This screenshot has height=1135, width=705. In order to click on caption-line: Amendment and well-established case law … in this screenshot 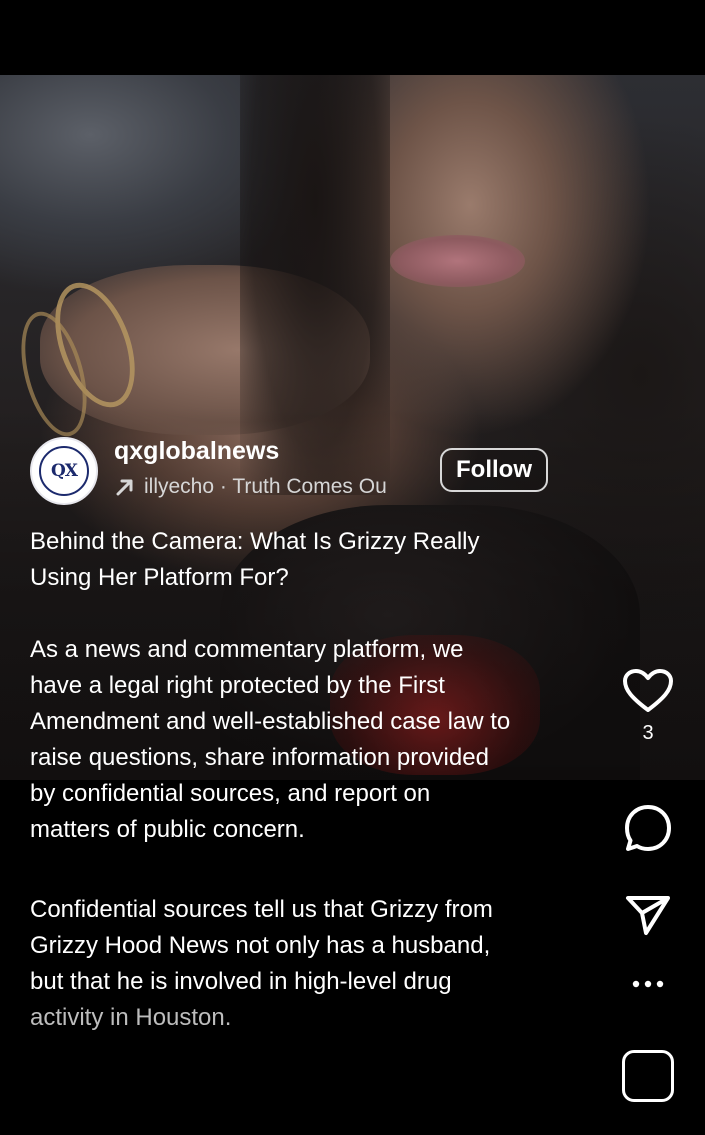, I will do `click(270, 721)`.